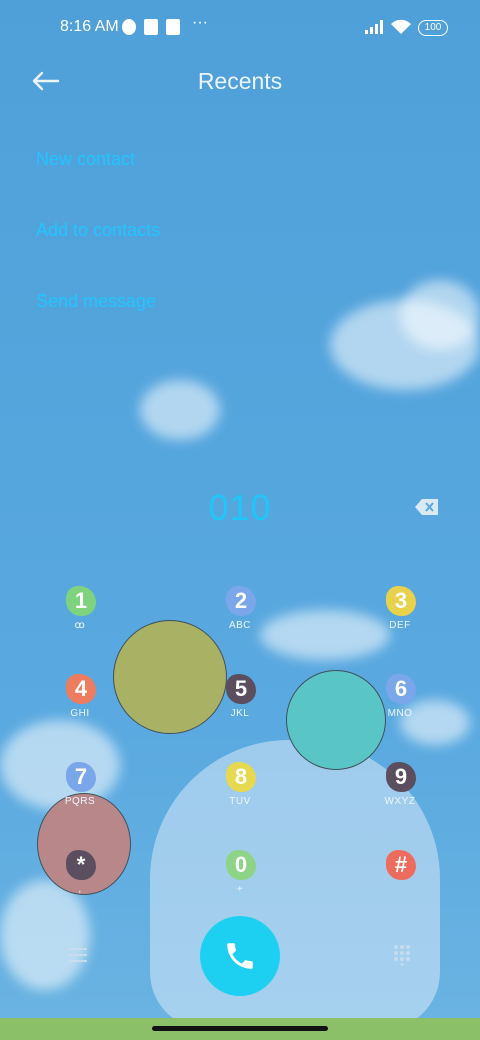  Describe the element at coordinates (401, 689) in the screenshot. I see `key-digit: 6` at that location.